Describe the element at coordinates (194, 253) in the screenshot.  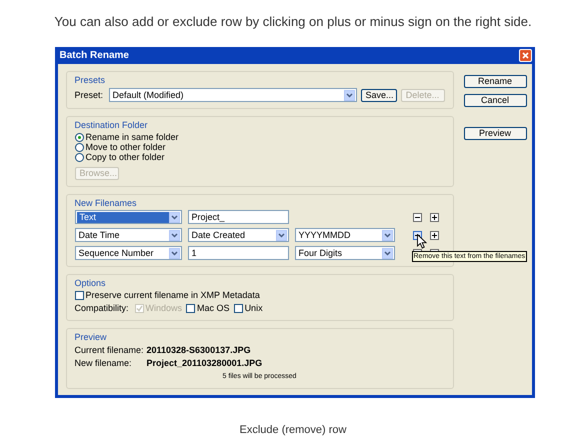
I see `field-value: 1` at that location.